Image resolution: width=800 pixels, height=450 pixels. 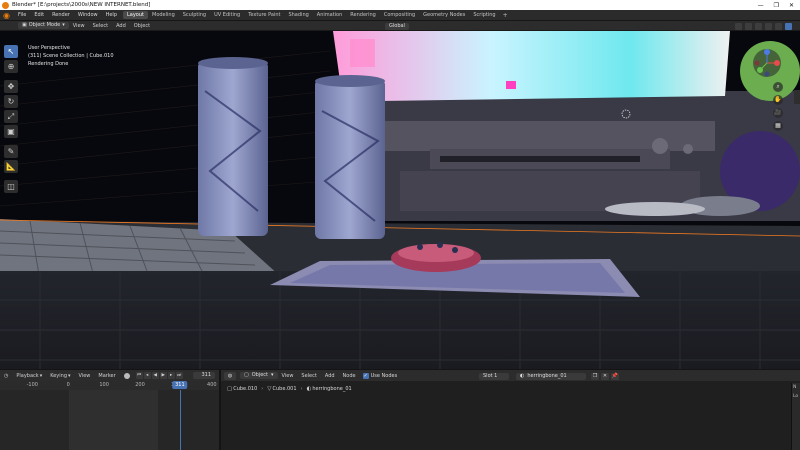 What do you see at coordinates (142, 26) in the screenshot?
I see `viewport-menu-object: Object` at bounding box center [142, 26].